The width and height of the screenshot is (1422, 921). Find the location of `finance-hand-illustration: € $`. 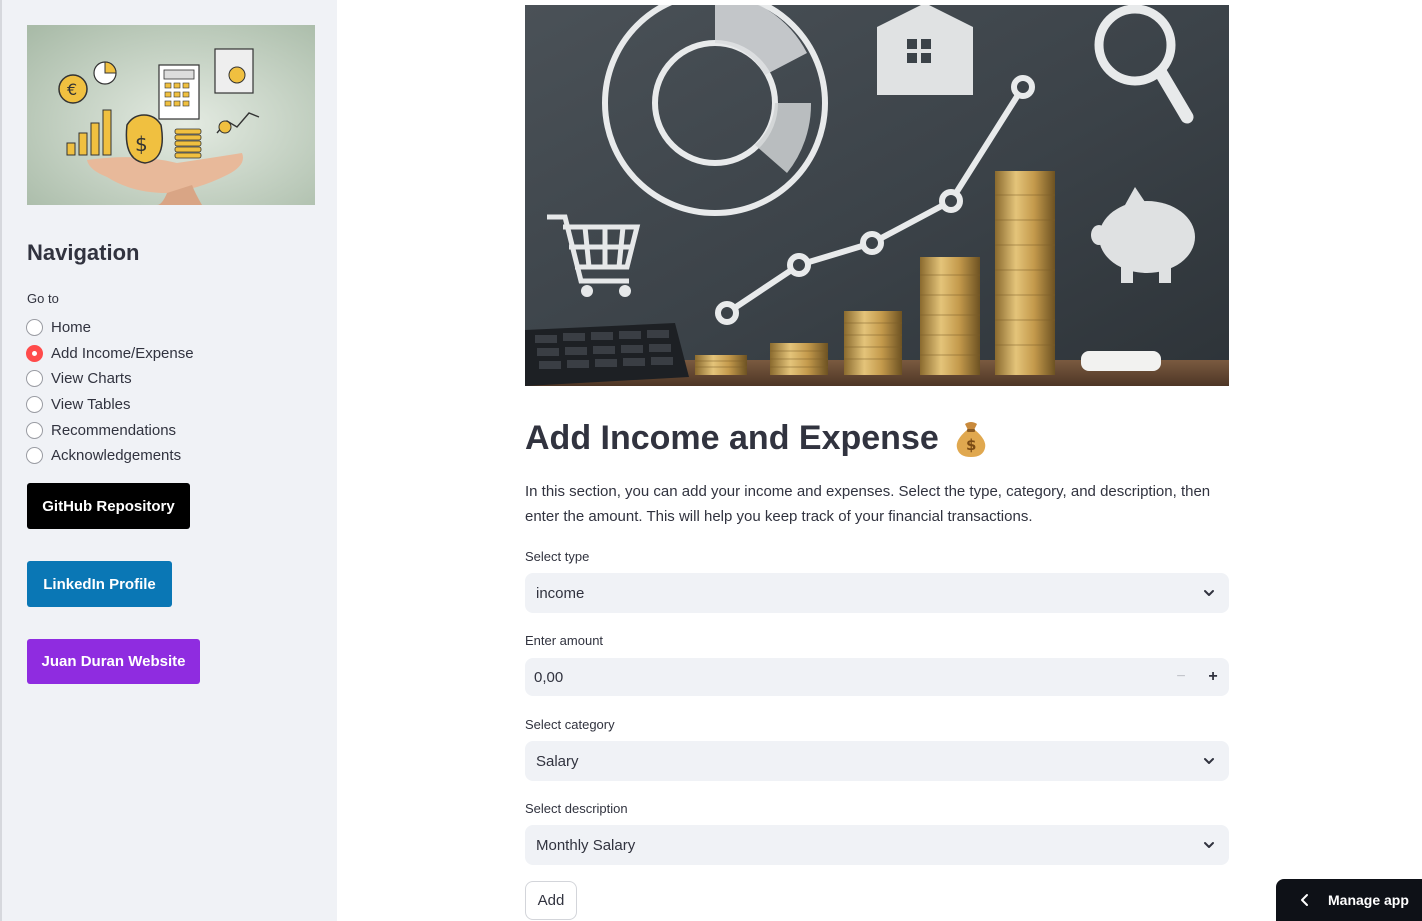

finance-hand-illustration: € $ is located at coordinates (171, 115).